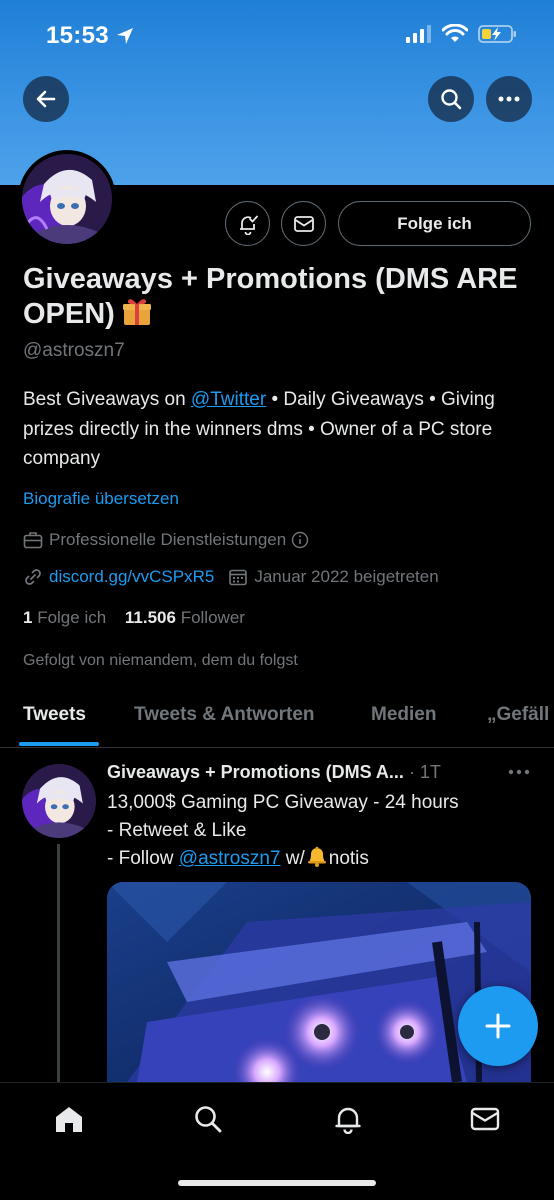  I want to click on arrow-left-icon, so click(46, 99).